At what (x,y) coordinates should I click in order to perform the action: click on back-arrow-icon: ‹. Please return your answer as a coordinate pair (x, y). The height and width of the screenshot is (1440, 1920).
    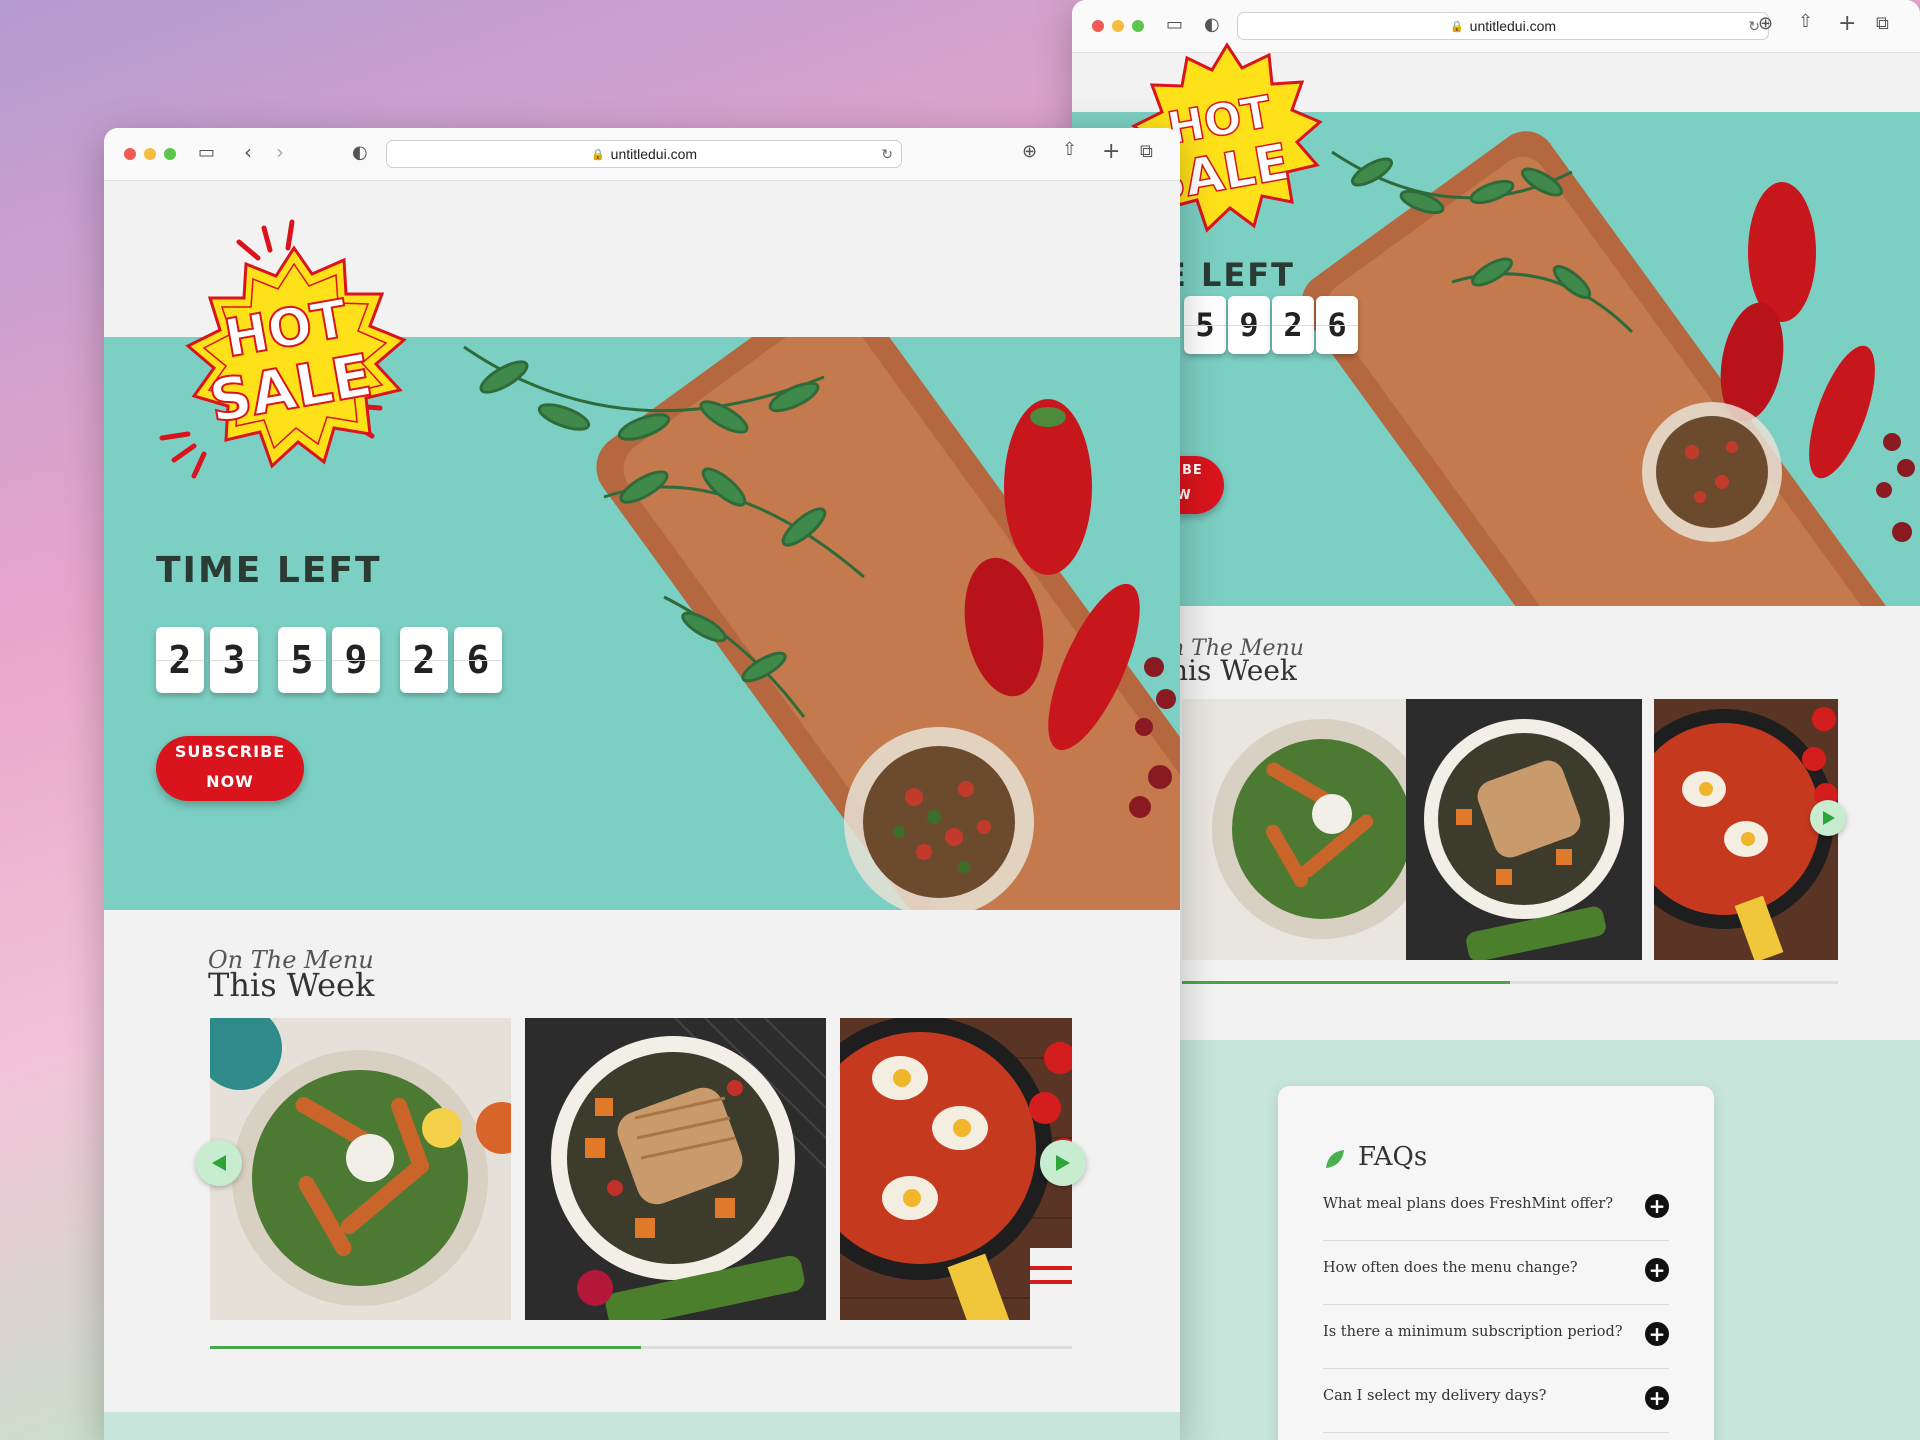
    Looking at the image, I should click on (248, 152).